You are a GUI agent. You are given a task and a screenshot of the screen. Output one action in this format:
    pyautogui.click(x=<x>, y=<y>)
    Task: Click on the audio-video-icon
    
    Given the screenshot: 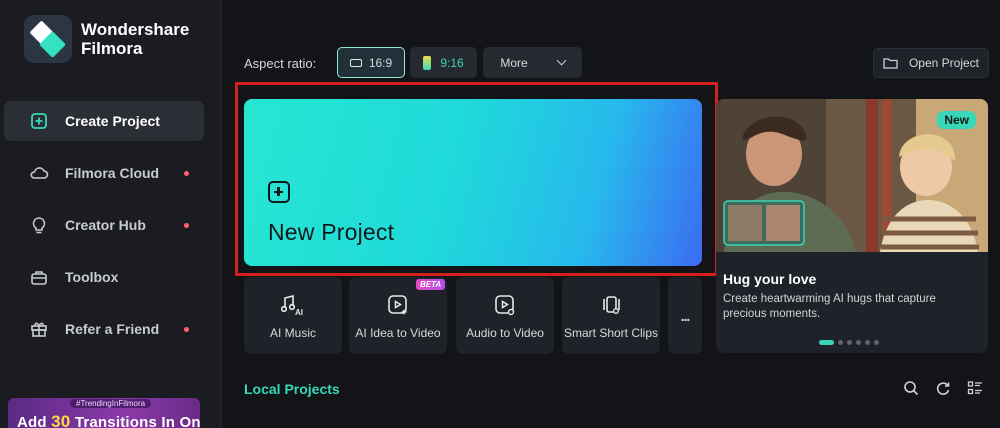 What is the action you would take?
    pyautogui.click(x=505, y=305)
    